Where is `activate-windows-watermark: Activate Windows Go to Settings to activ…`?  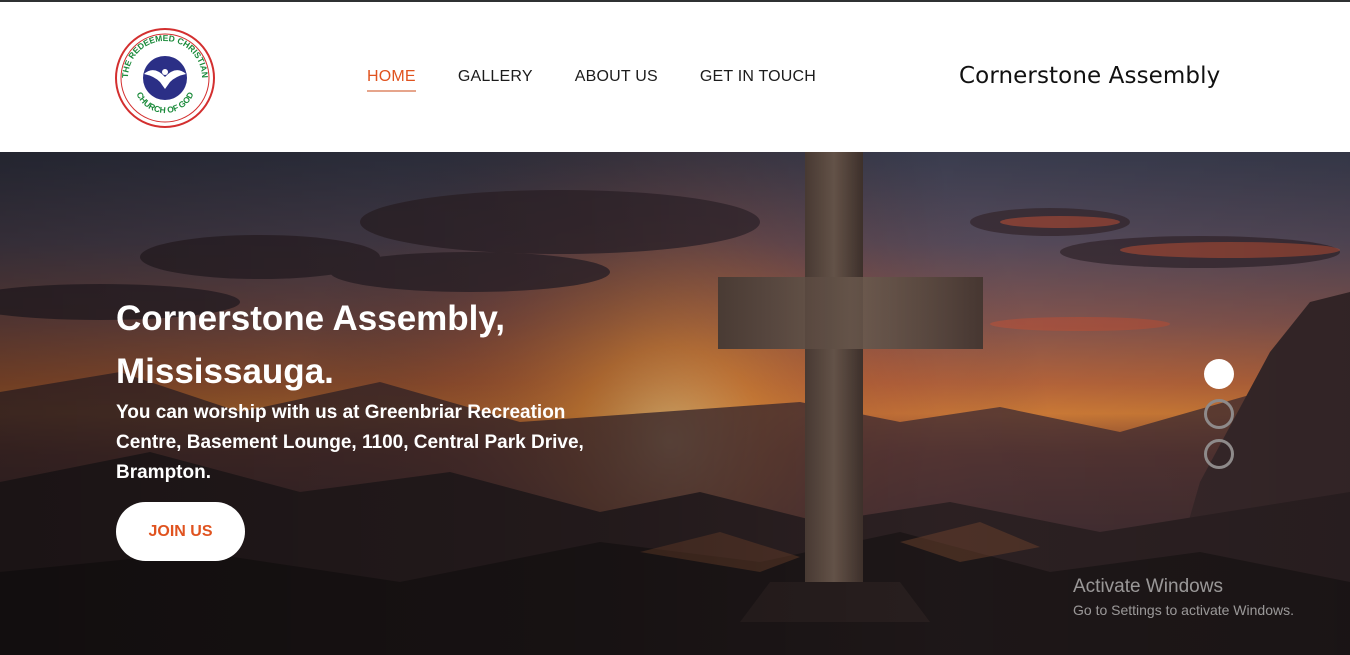 activate-windows-watermark: Activate Windows Go to Settings to activ… is located at coordinates (1183, 597).